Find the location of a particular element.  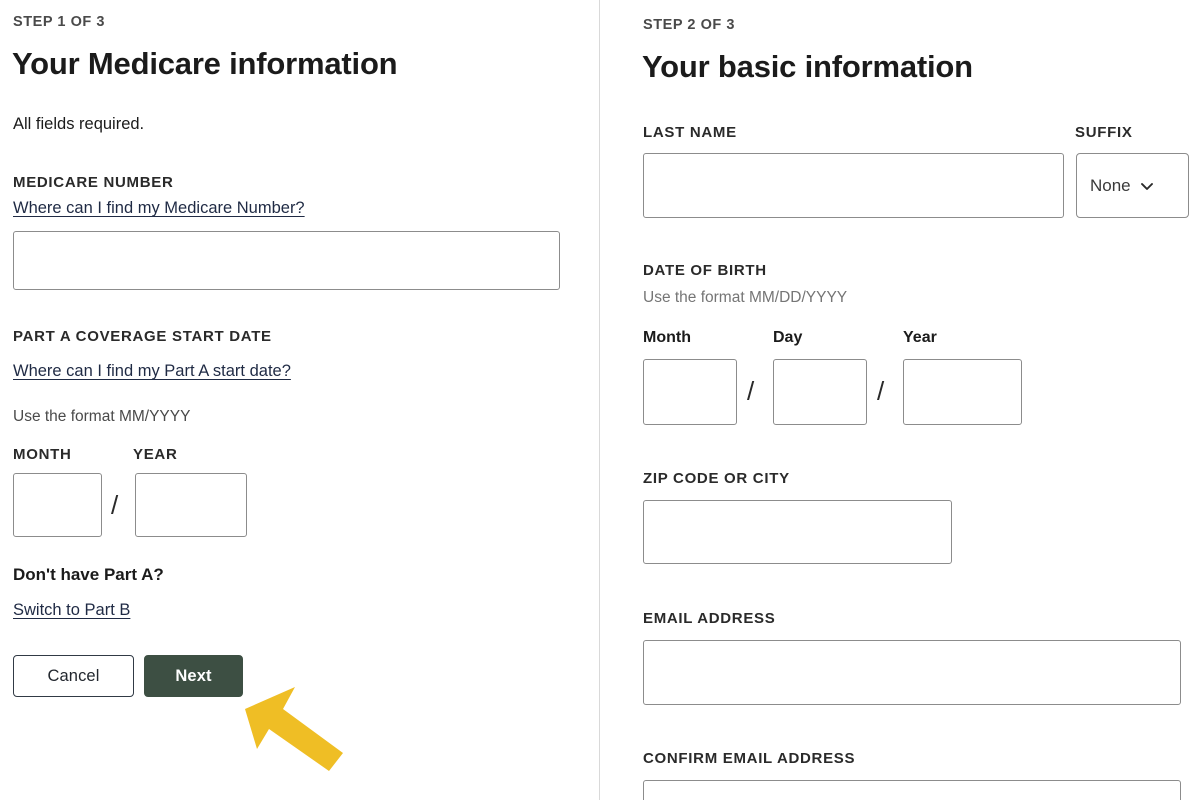

all-fields-required-note: All fields required. is located at coordinates (79, 124).